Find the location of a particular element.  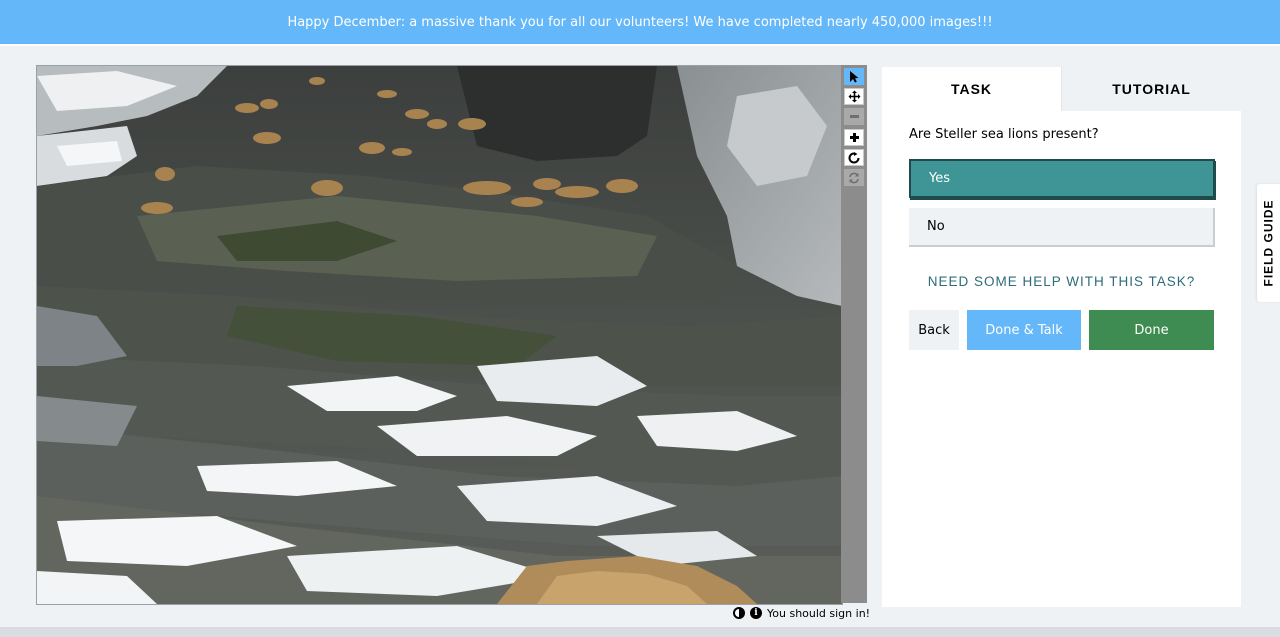

bottom-edge is located at coordinates (640, 632).